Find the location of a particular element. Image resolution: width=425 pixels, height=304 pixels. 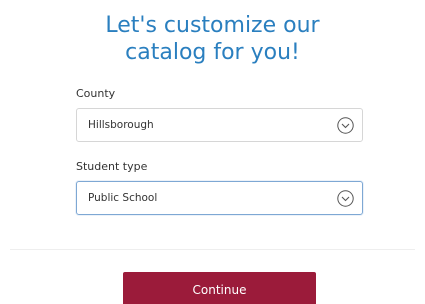

county-label: County is located at coordinates (96, 93).